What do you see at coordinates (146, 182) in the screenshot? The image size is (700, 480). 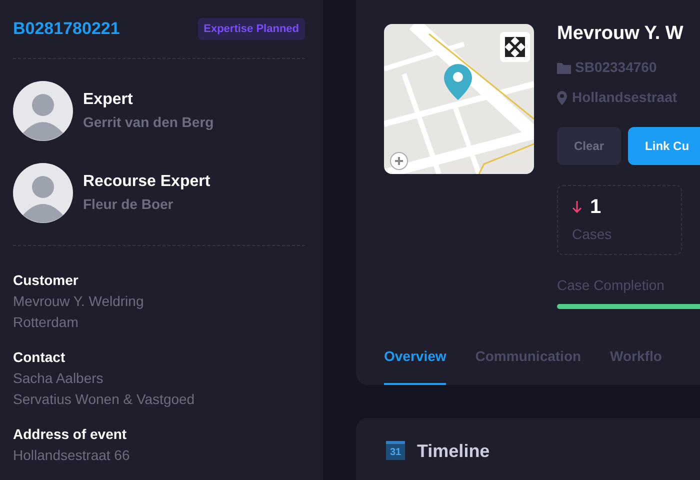 I see `role-label: Recourse Expert` at bounding box center [146, 182].